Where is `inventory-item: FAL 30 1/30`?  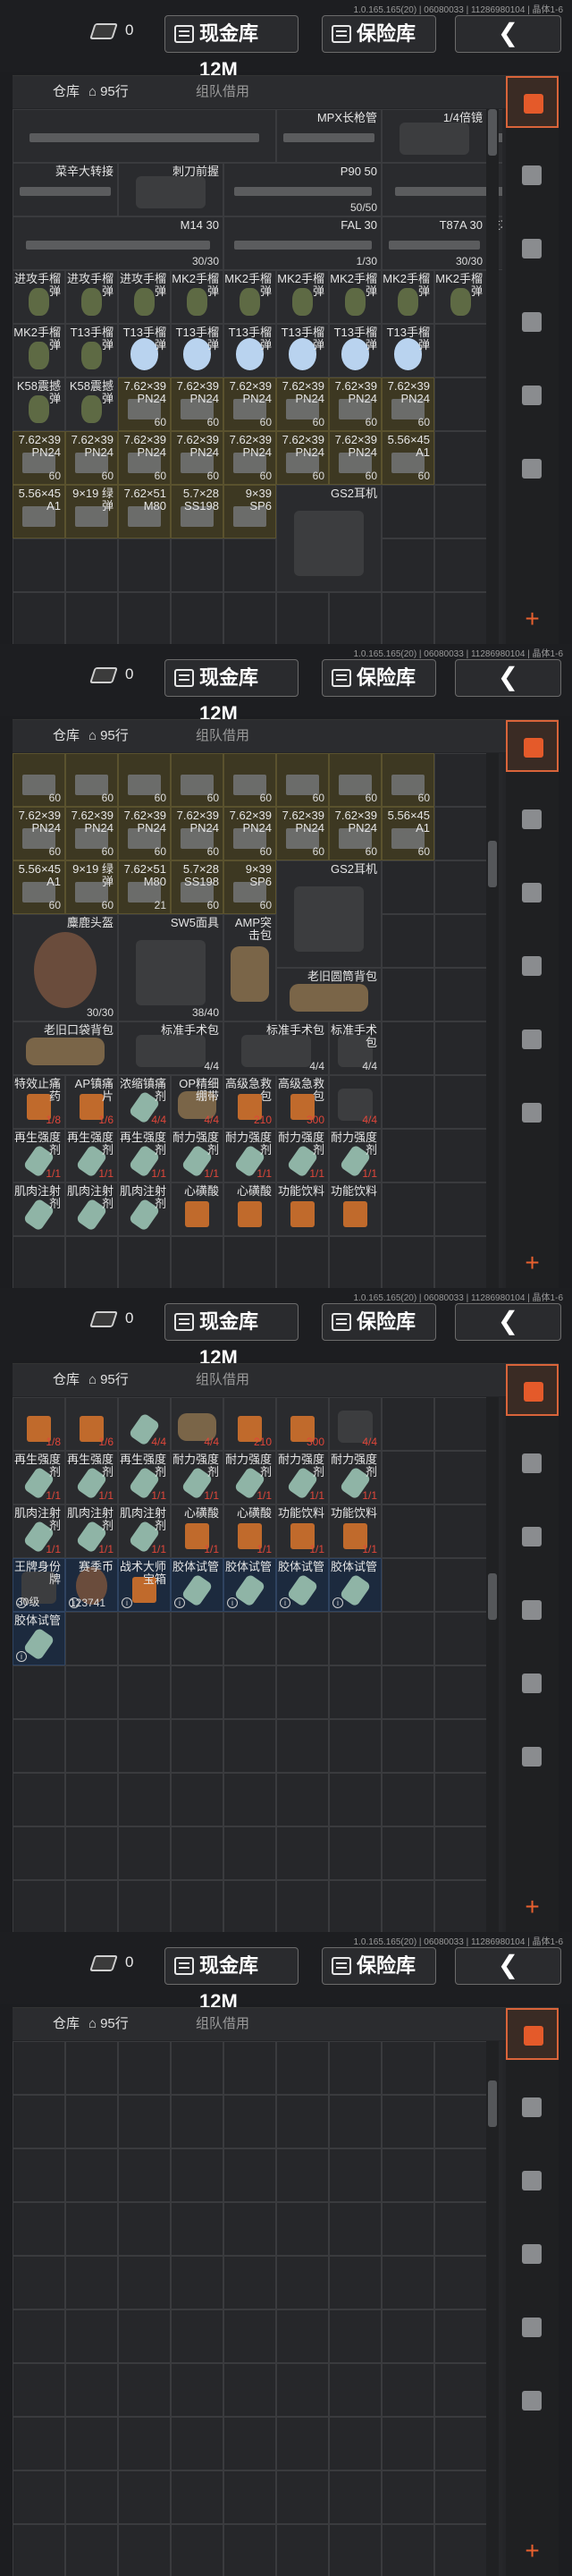
inventory-item: FAL 30 1/30 is located at coordinates (303, 243).